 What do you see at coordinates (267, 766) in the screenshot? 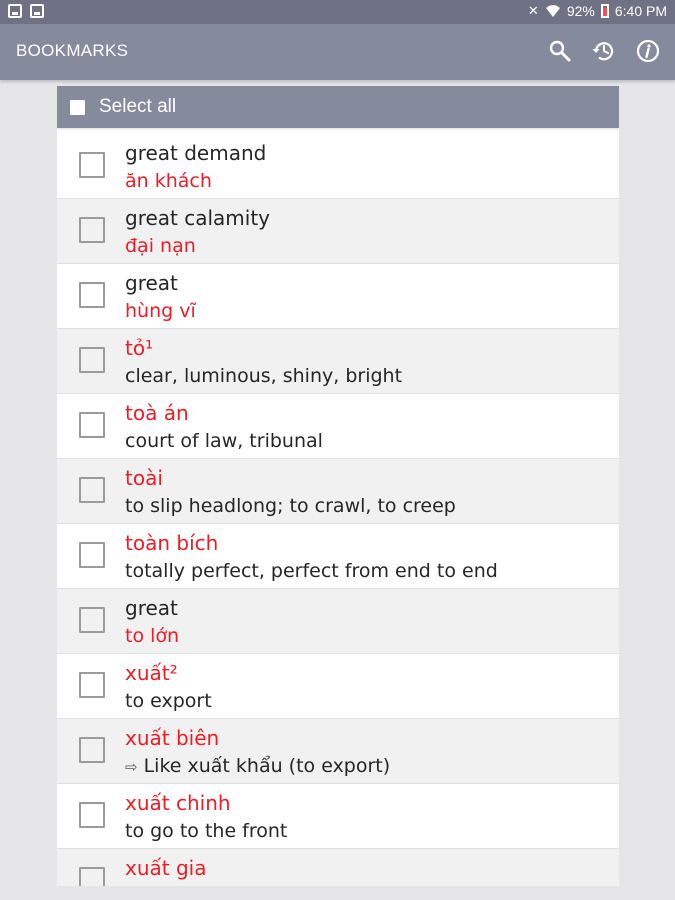
I see `bookmark-translation-text: Like xuất khẩu (to export)` at bounding box center [267, 766].